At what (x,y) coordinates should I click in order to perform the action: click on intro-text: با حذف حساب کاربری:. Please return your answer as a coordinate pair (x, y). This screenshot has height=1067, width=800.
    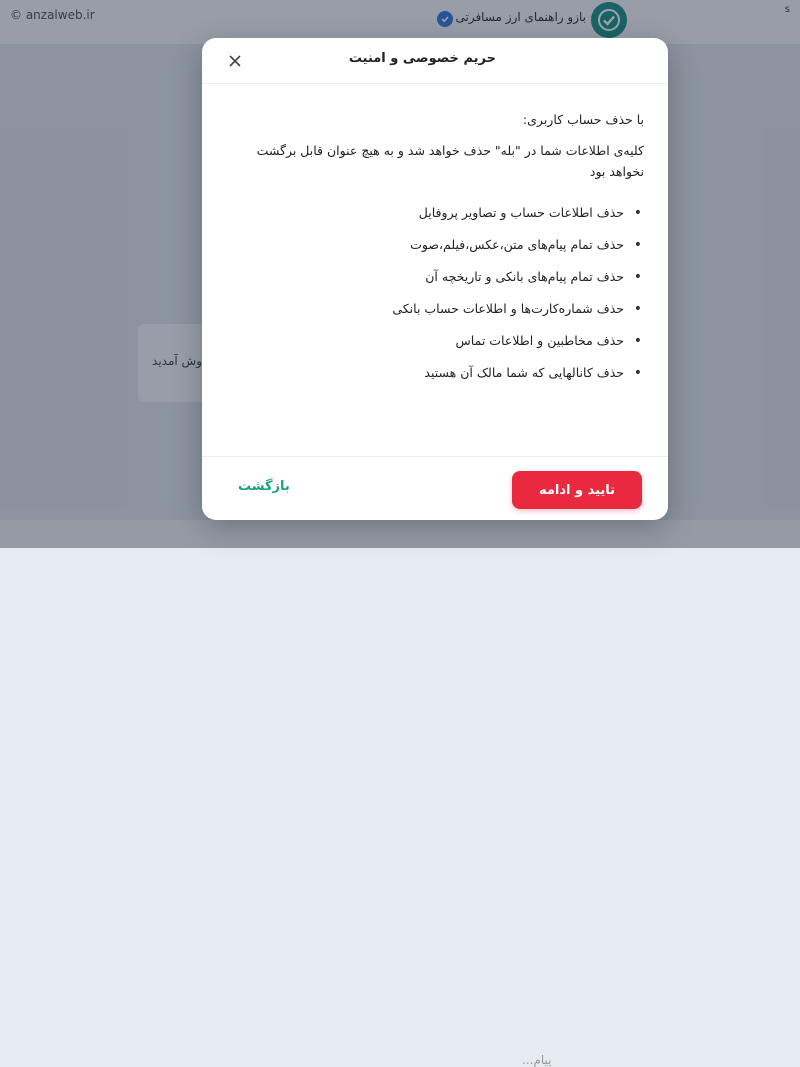
    Looking at the image, I should click on (583, 119).